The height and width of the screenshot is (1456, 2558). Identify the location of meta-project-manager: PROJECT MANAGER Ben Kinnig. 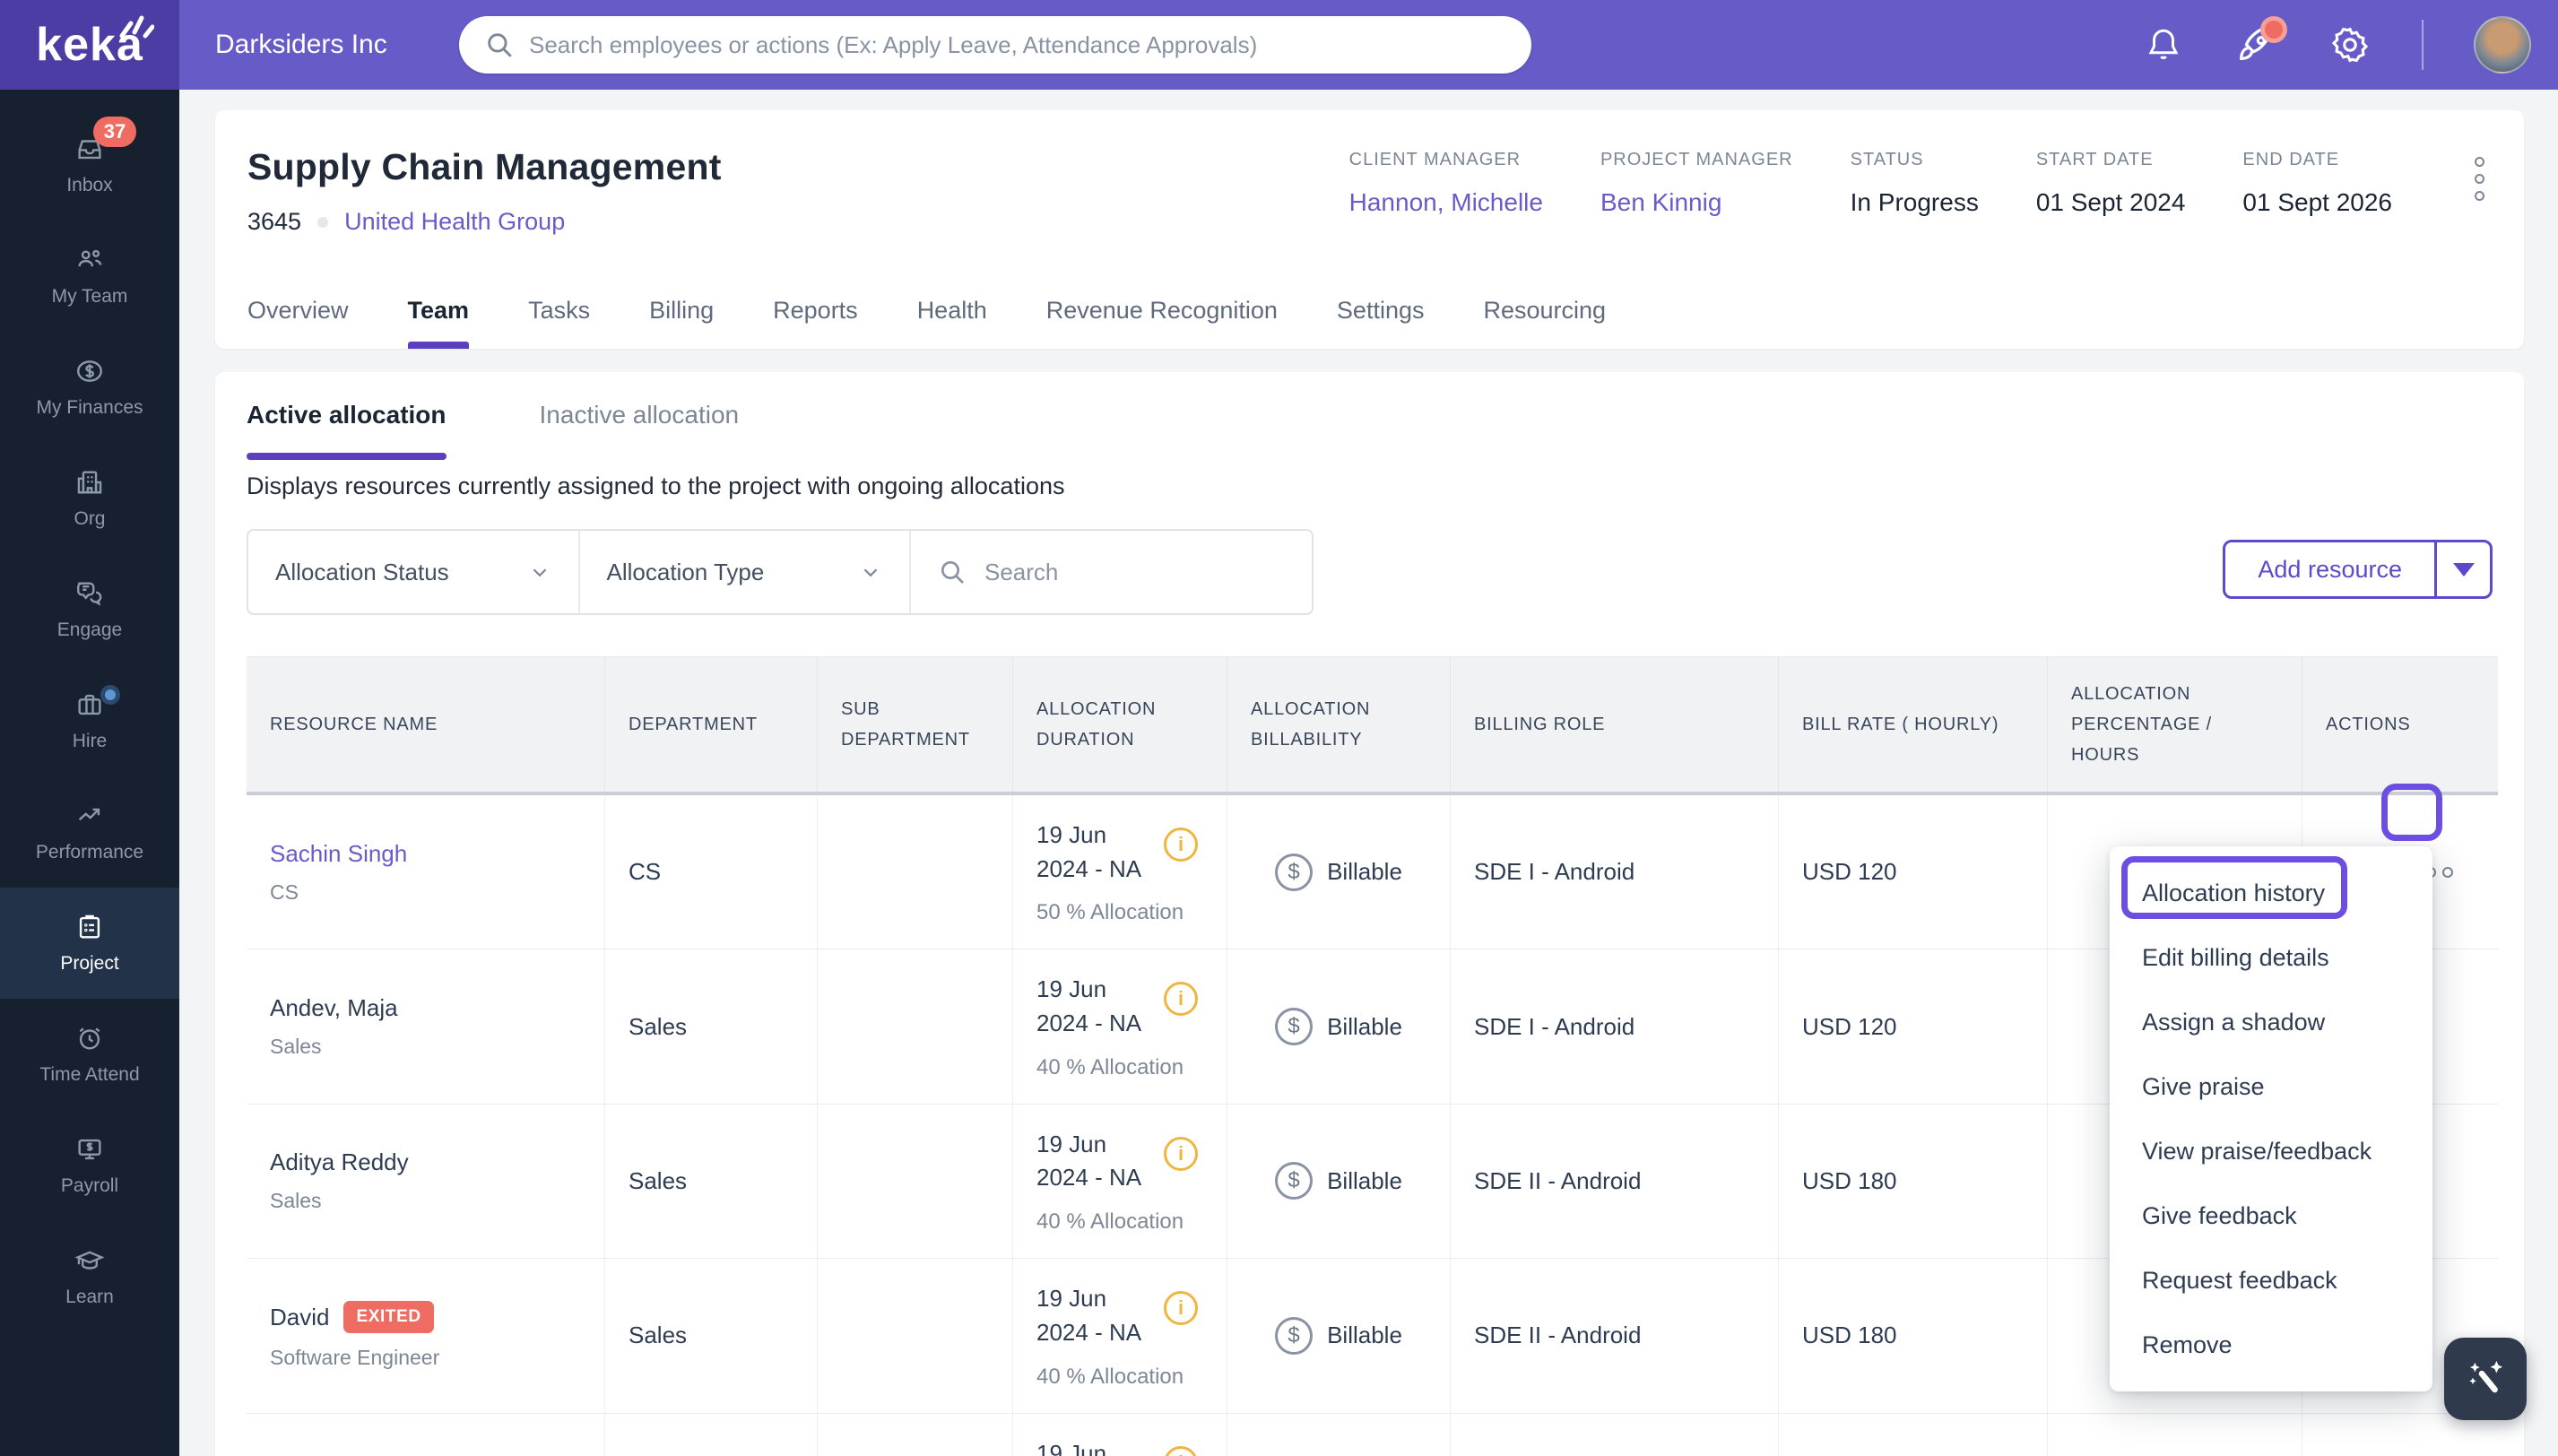
(1696, 193).